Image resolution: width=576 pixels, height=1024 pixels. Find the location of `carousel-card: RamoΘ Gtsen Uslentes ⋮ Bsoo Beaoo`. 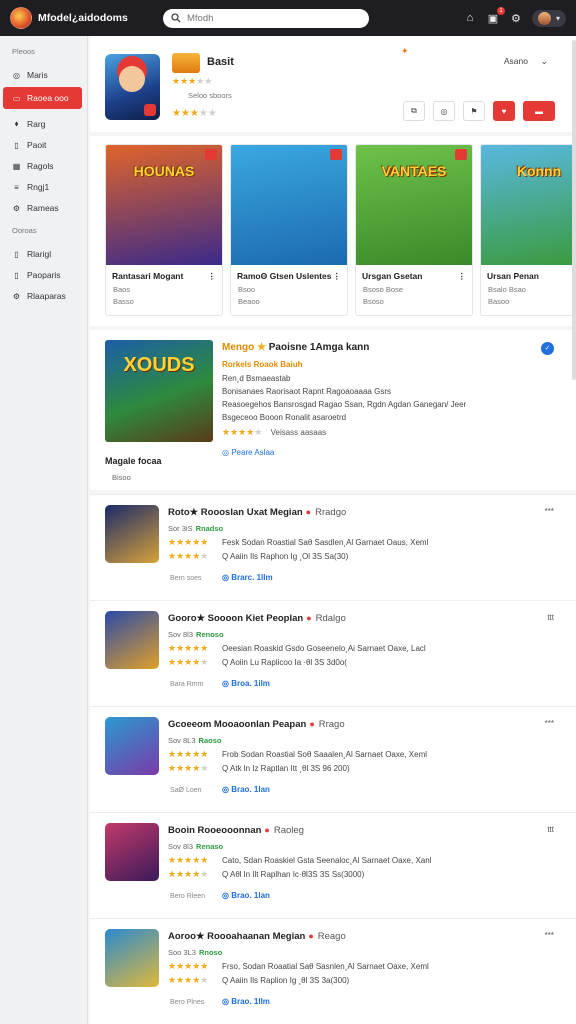

carousel-card: RamoΘ Gtsen Uslentes ⋮ Bsoo Beaoo is located at coordinates (289, 230).